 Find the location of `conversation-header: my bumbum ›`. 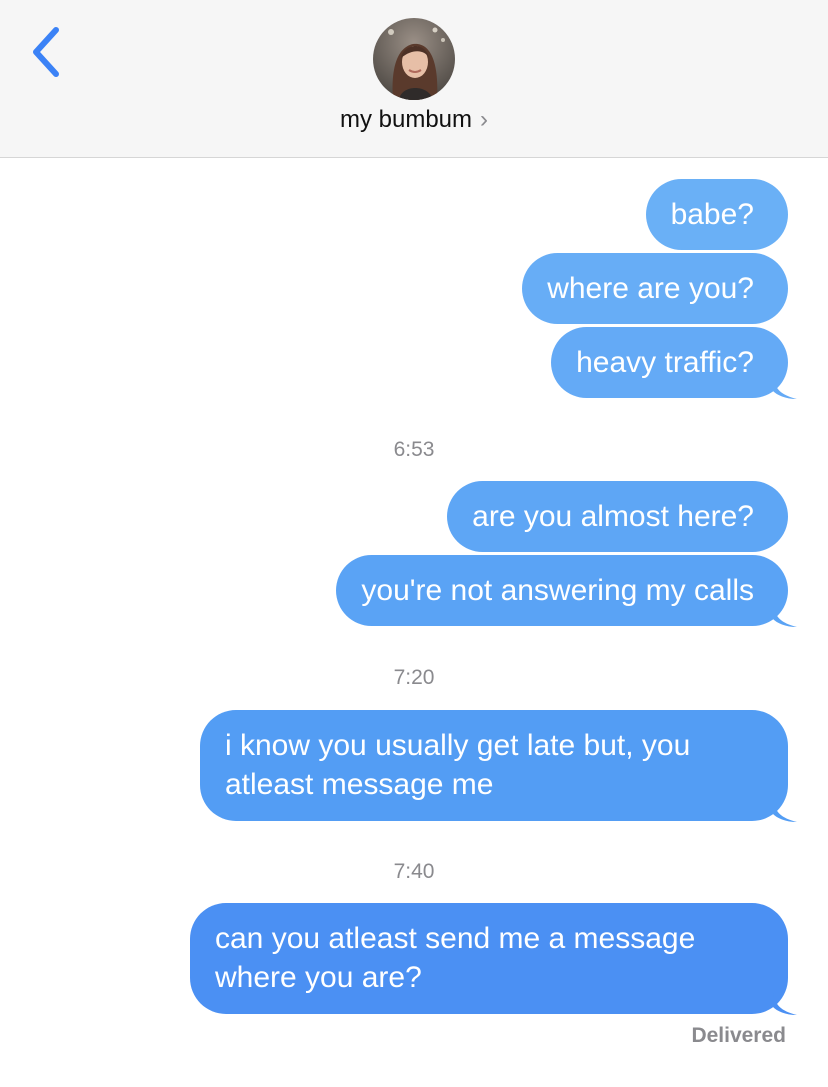

conversation-header: my bumbum › is located at coordinates (414, 79).